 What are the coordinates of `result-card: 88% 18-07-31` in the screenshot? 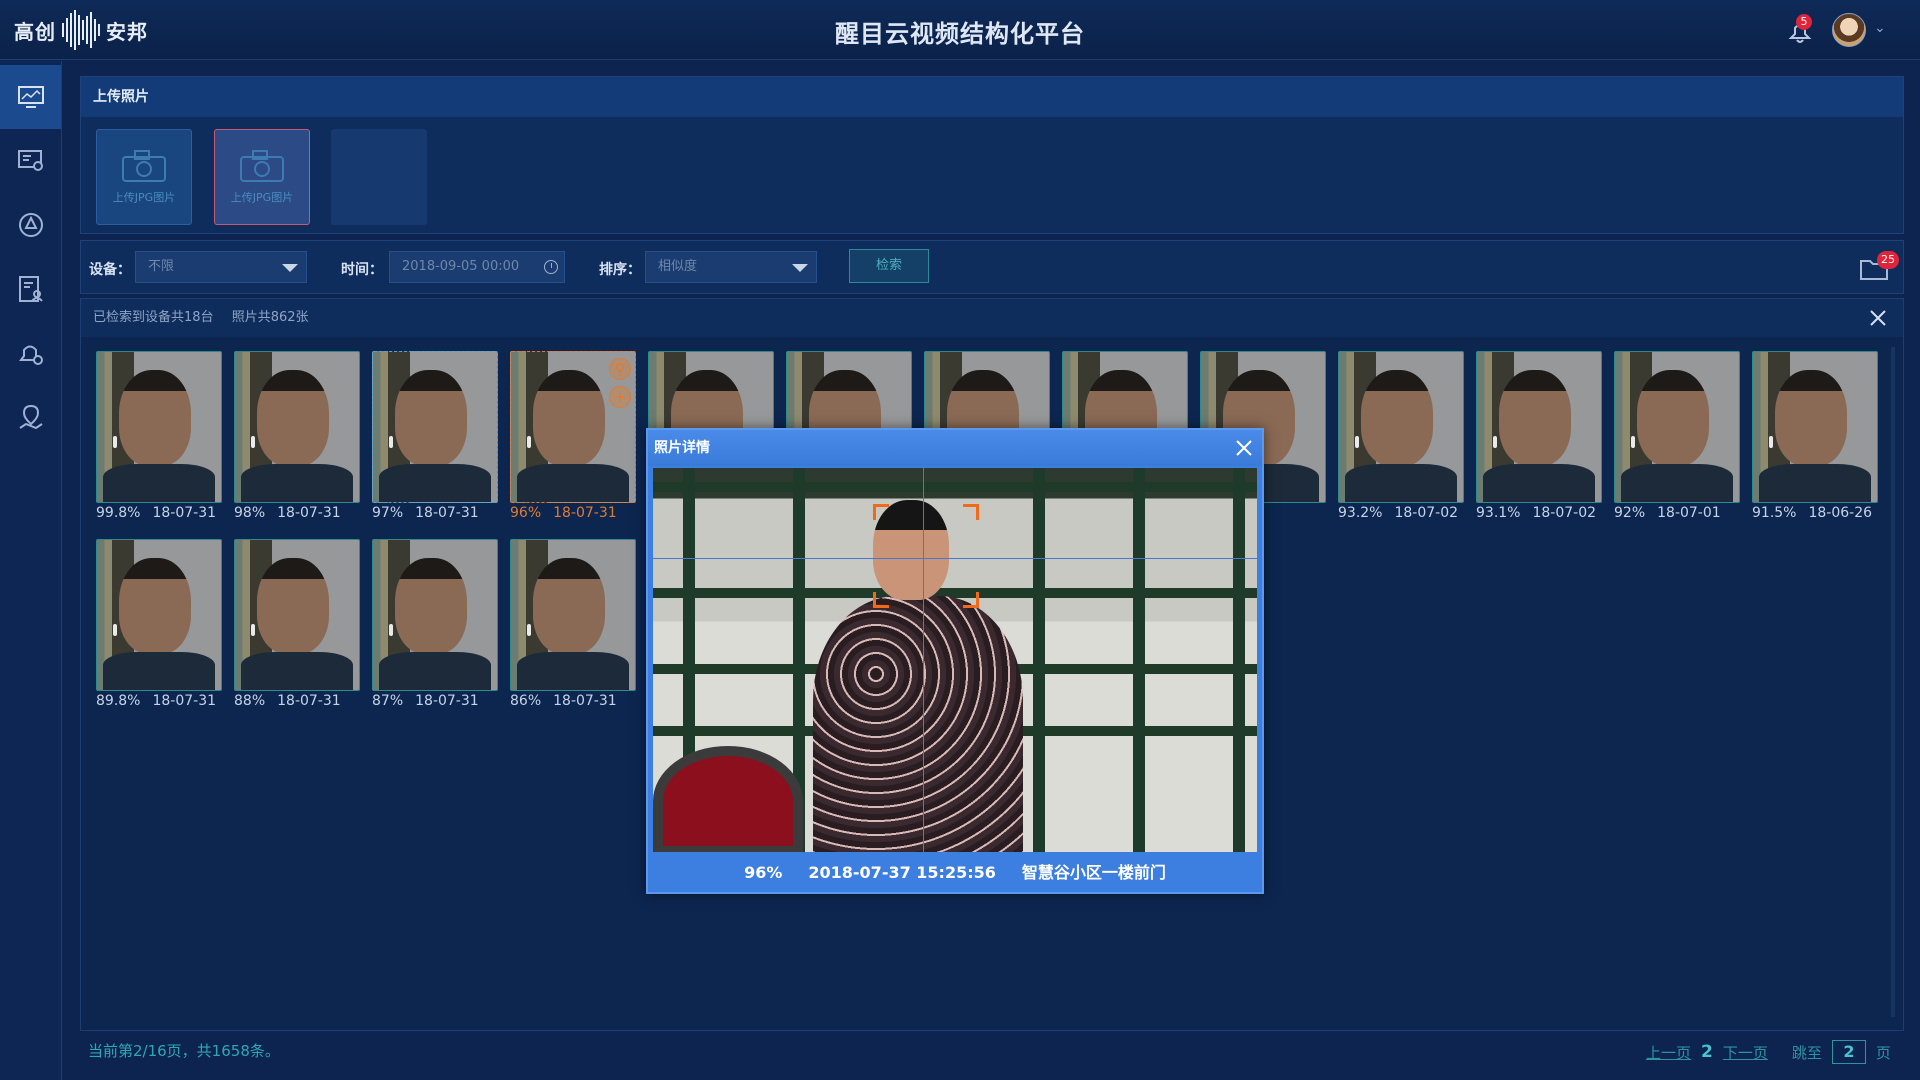 It's located at (297, 624).